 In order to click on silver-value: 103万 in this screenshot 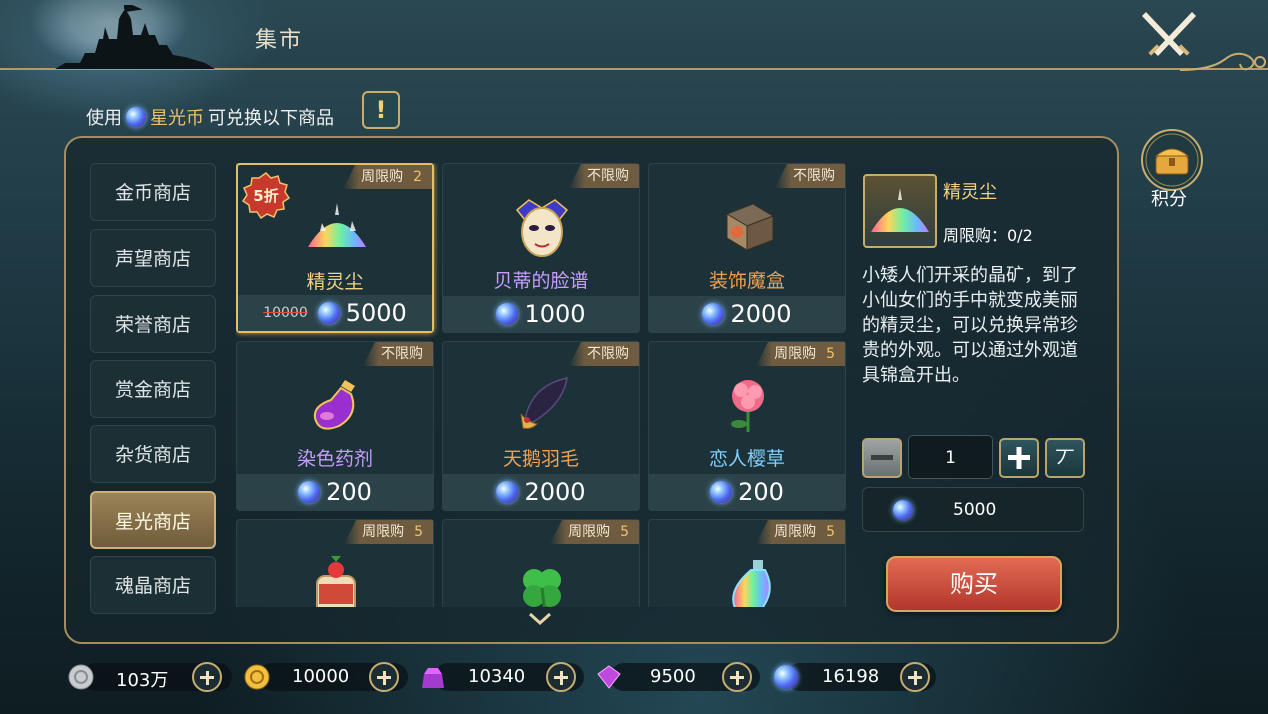, I will do `click(142, 680)`.